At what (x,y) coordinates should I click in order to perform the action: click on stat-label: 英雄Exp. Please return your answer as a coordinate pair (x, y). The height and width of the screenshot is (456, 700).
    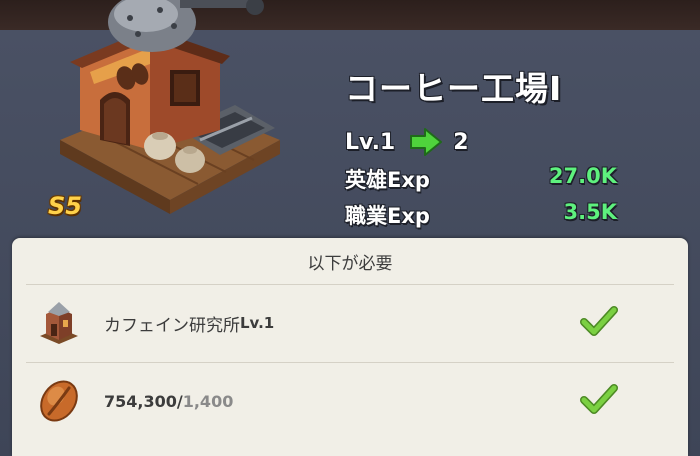
    Looking at the image, I should click on (387, 180).